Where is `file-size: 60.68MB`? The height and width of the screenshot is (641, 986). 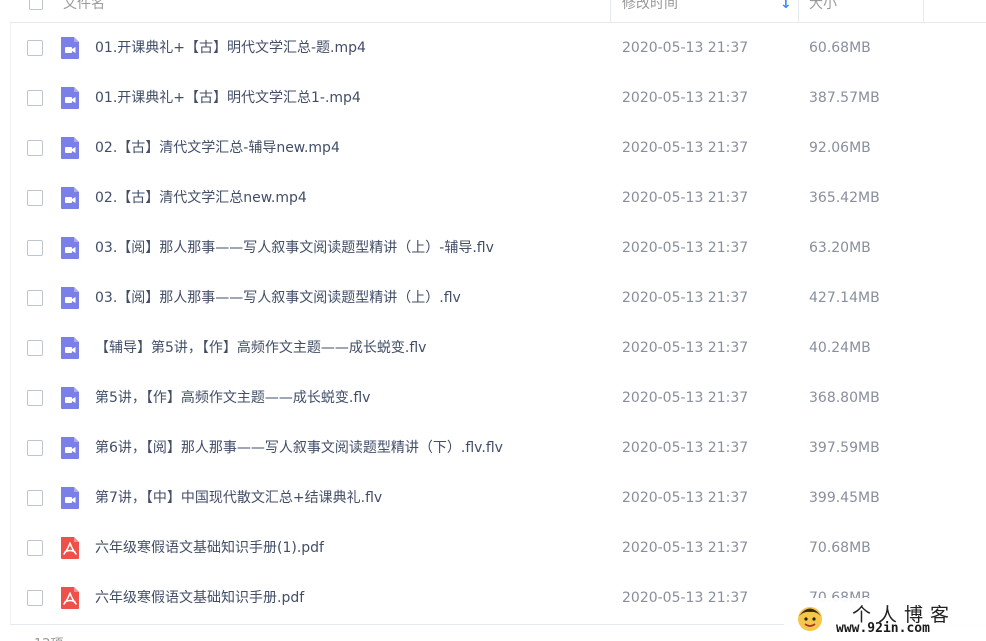
file-size: 60.68MB is located at coordinates (840, 48).